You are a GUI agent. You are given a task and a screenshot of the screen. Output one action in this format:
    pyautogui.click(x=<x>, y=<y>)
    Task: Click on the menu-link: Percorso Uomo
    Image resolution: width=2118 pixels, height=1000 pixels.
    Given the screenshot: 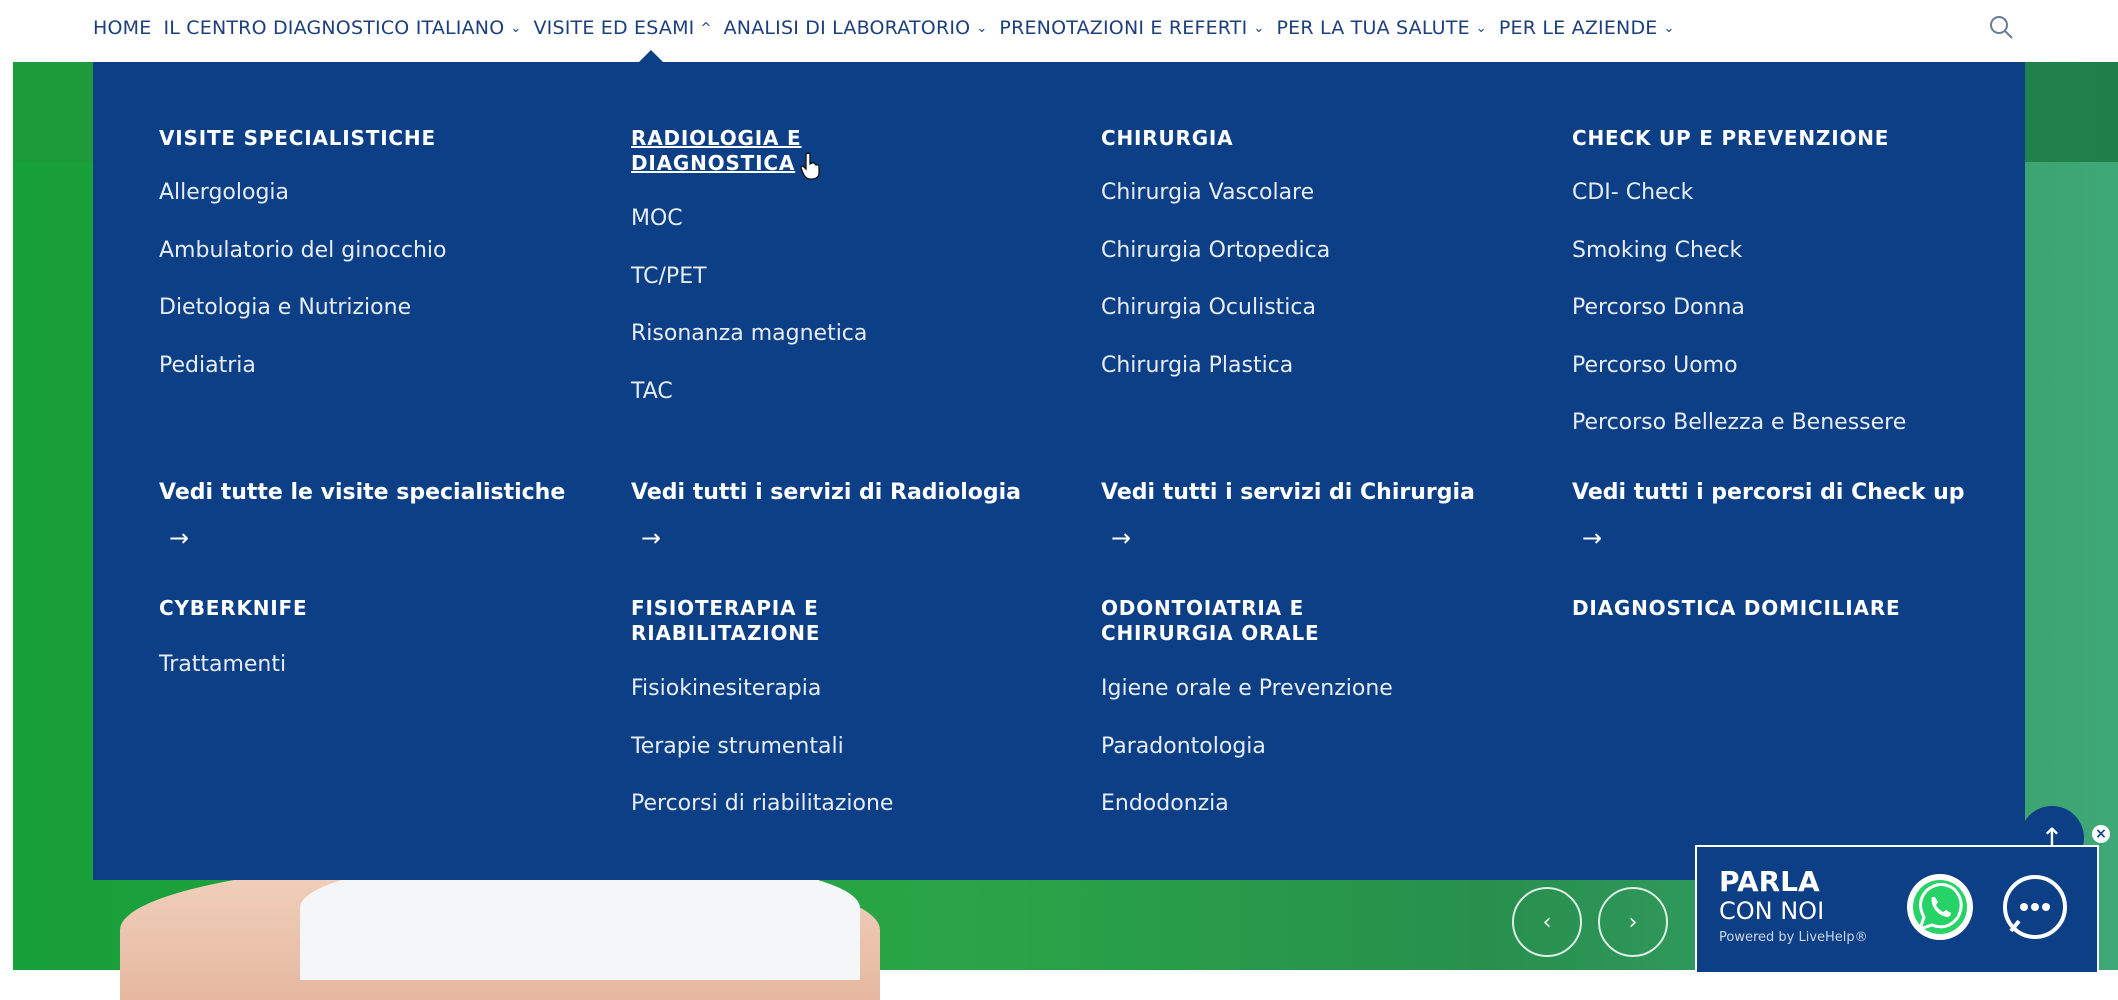 What is the action you would take?
    pyautogui.click(x=1655, y=365)
    